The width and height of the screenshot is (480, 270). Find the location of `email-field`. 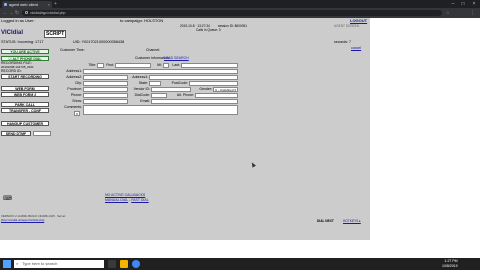

email-field is located at coordinates (194, 101).